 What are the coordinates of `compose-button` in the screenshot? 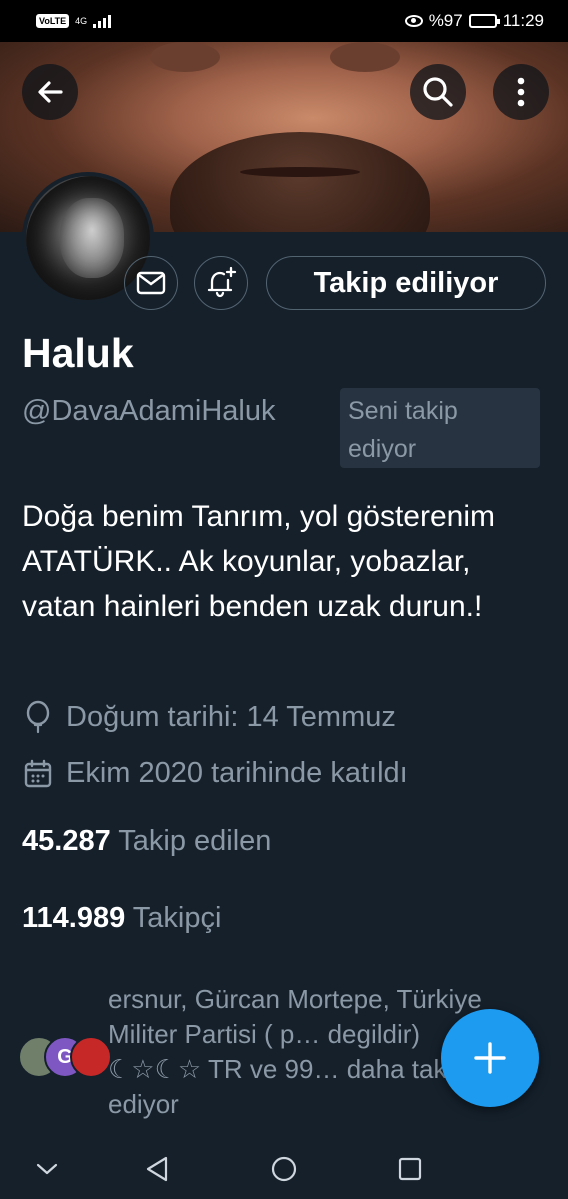 It's located at (490, 1058).